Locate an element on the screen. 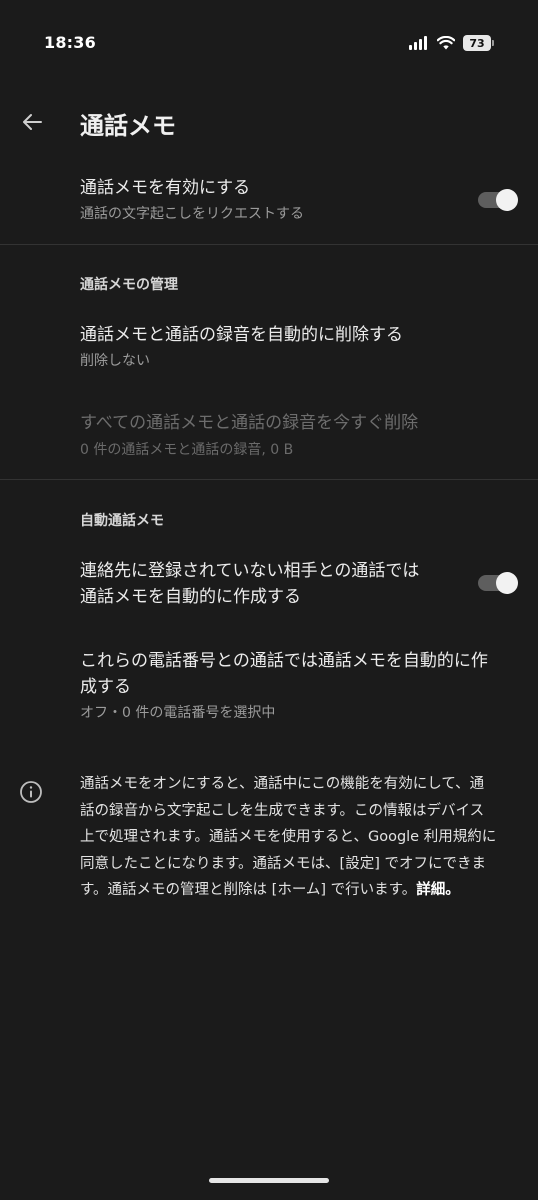 The height and width of the screenshot is (1200, 538). battery-tip is located at coordinates (493, 43).